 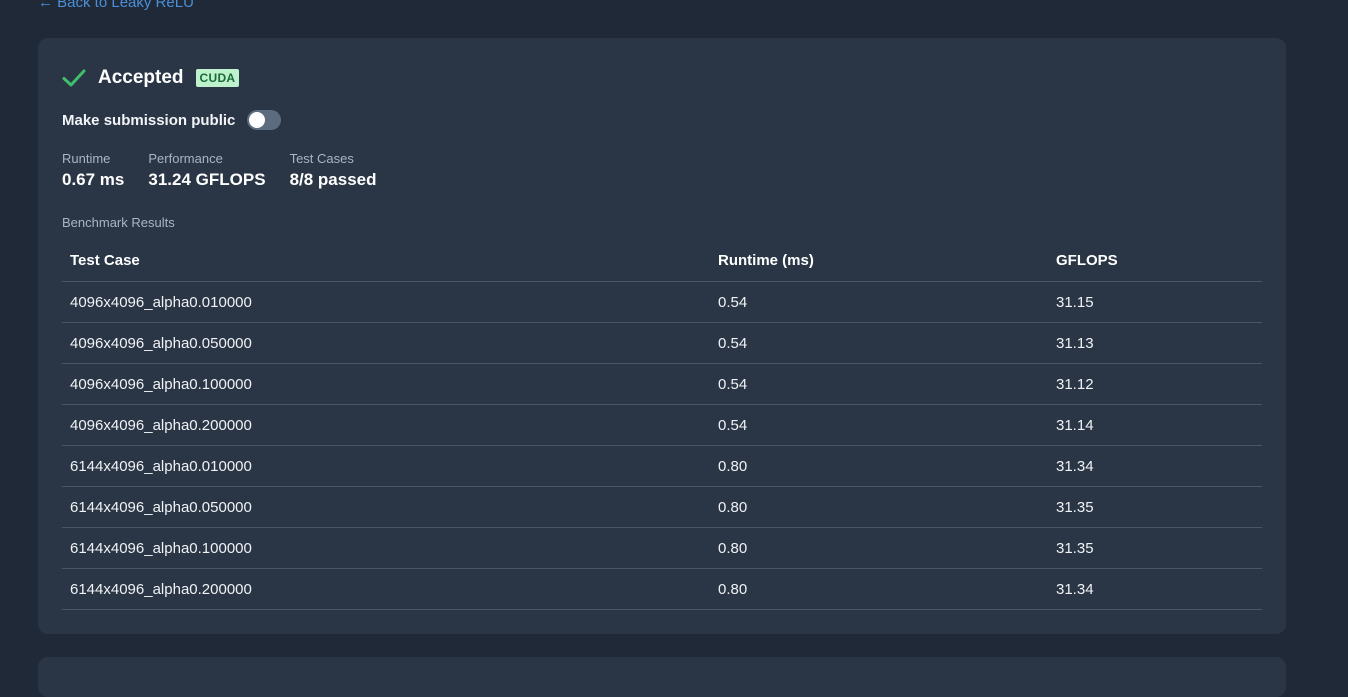 I want to click on cell-test-case: 6144x4096_alpha0.200000, so click(x=386, y=589).